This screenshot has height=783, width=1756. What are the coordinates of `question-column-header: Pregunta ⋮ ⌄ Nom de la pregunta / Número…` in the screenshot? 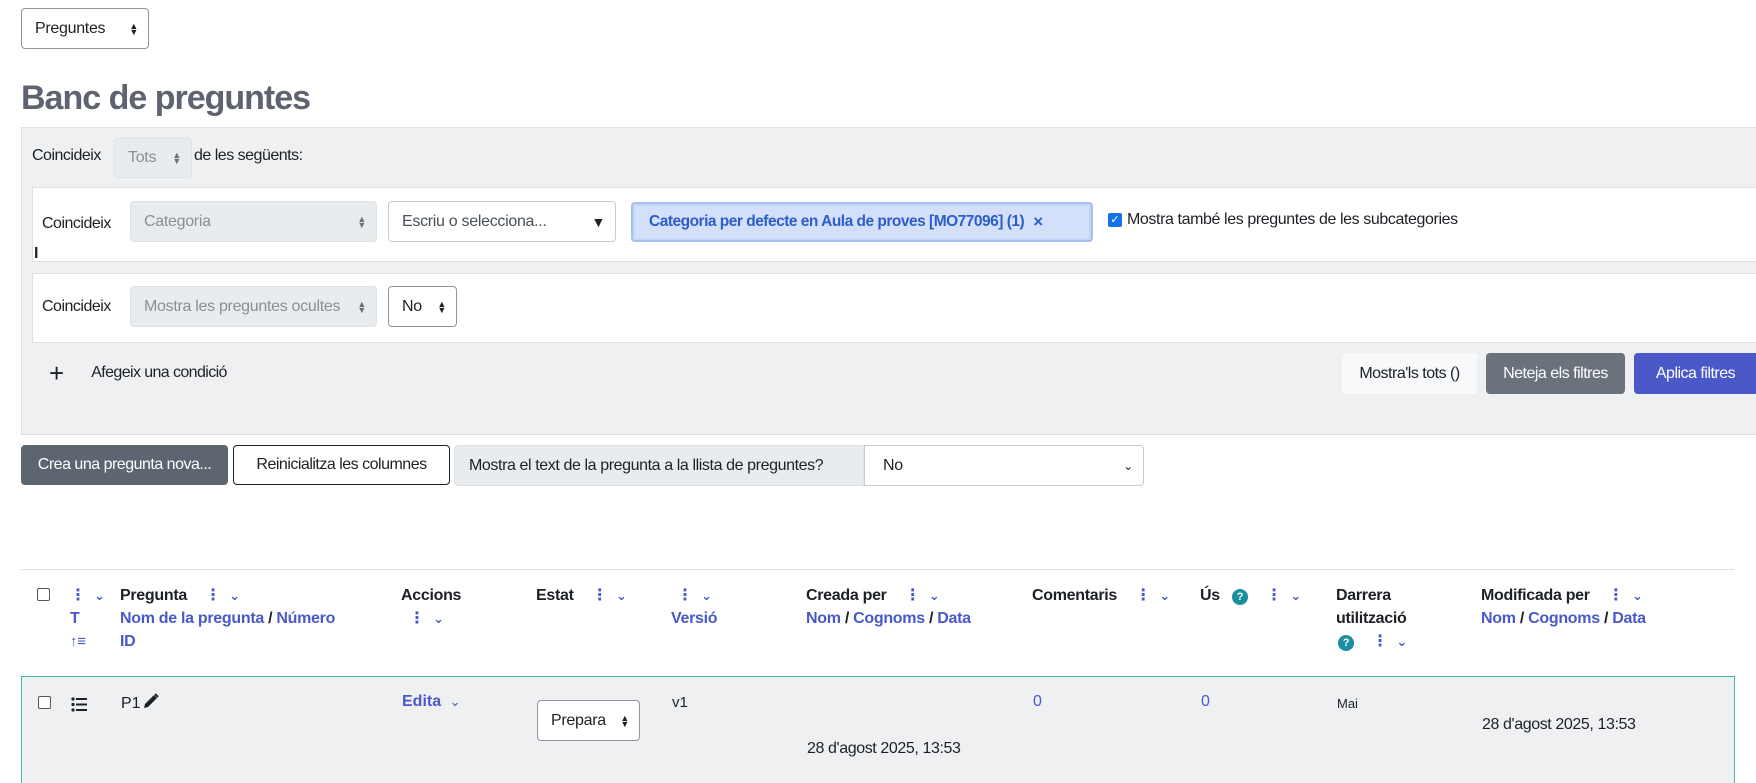 It's located at (227, 618).